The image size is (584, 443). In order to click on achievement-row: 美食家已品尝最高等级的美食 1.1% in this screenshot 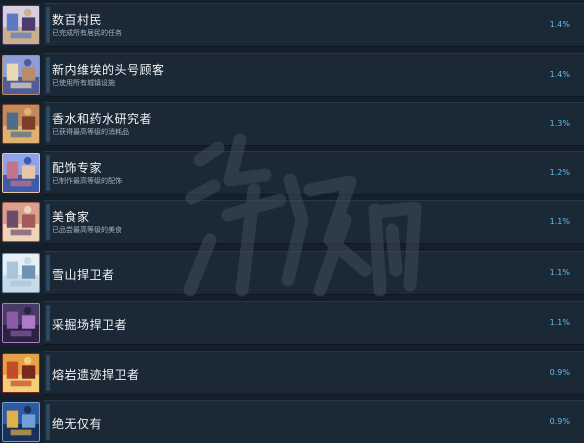, I will do `click(292, 222)`.